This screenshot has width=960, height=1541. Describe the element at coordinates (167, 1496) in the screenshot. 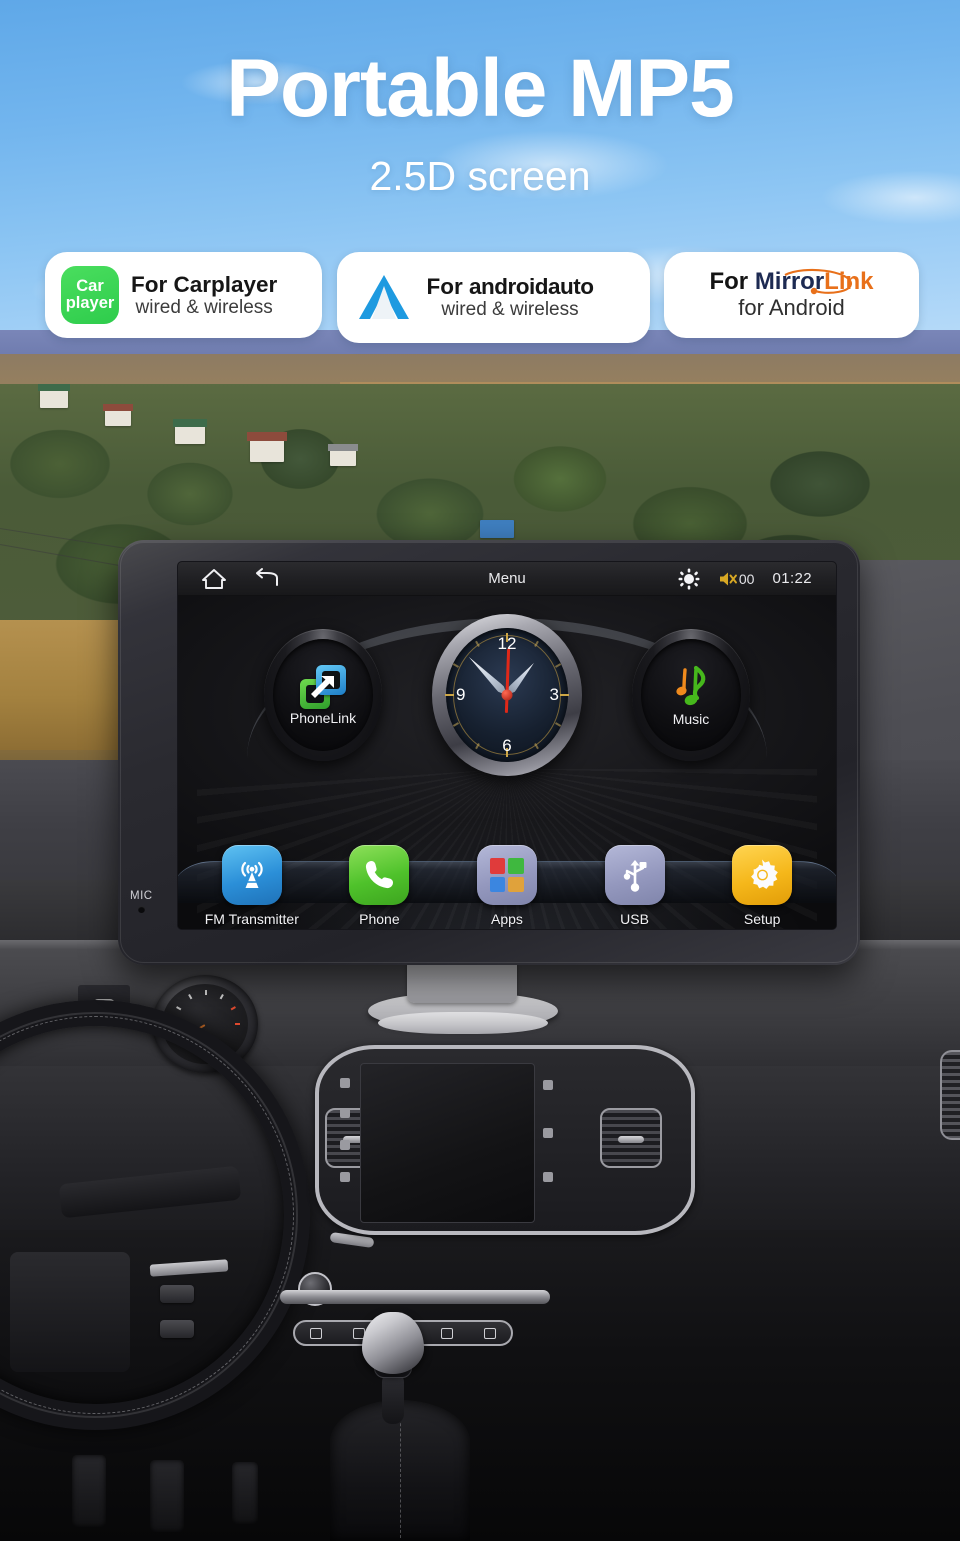

I see `accelerator-pedal` at that location.